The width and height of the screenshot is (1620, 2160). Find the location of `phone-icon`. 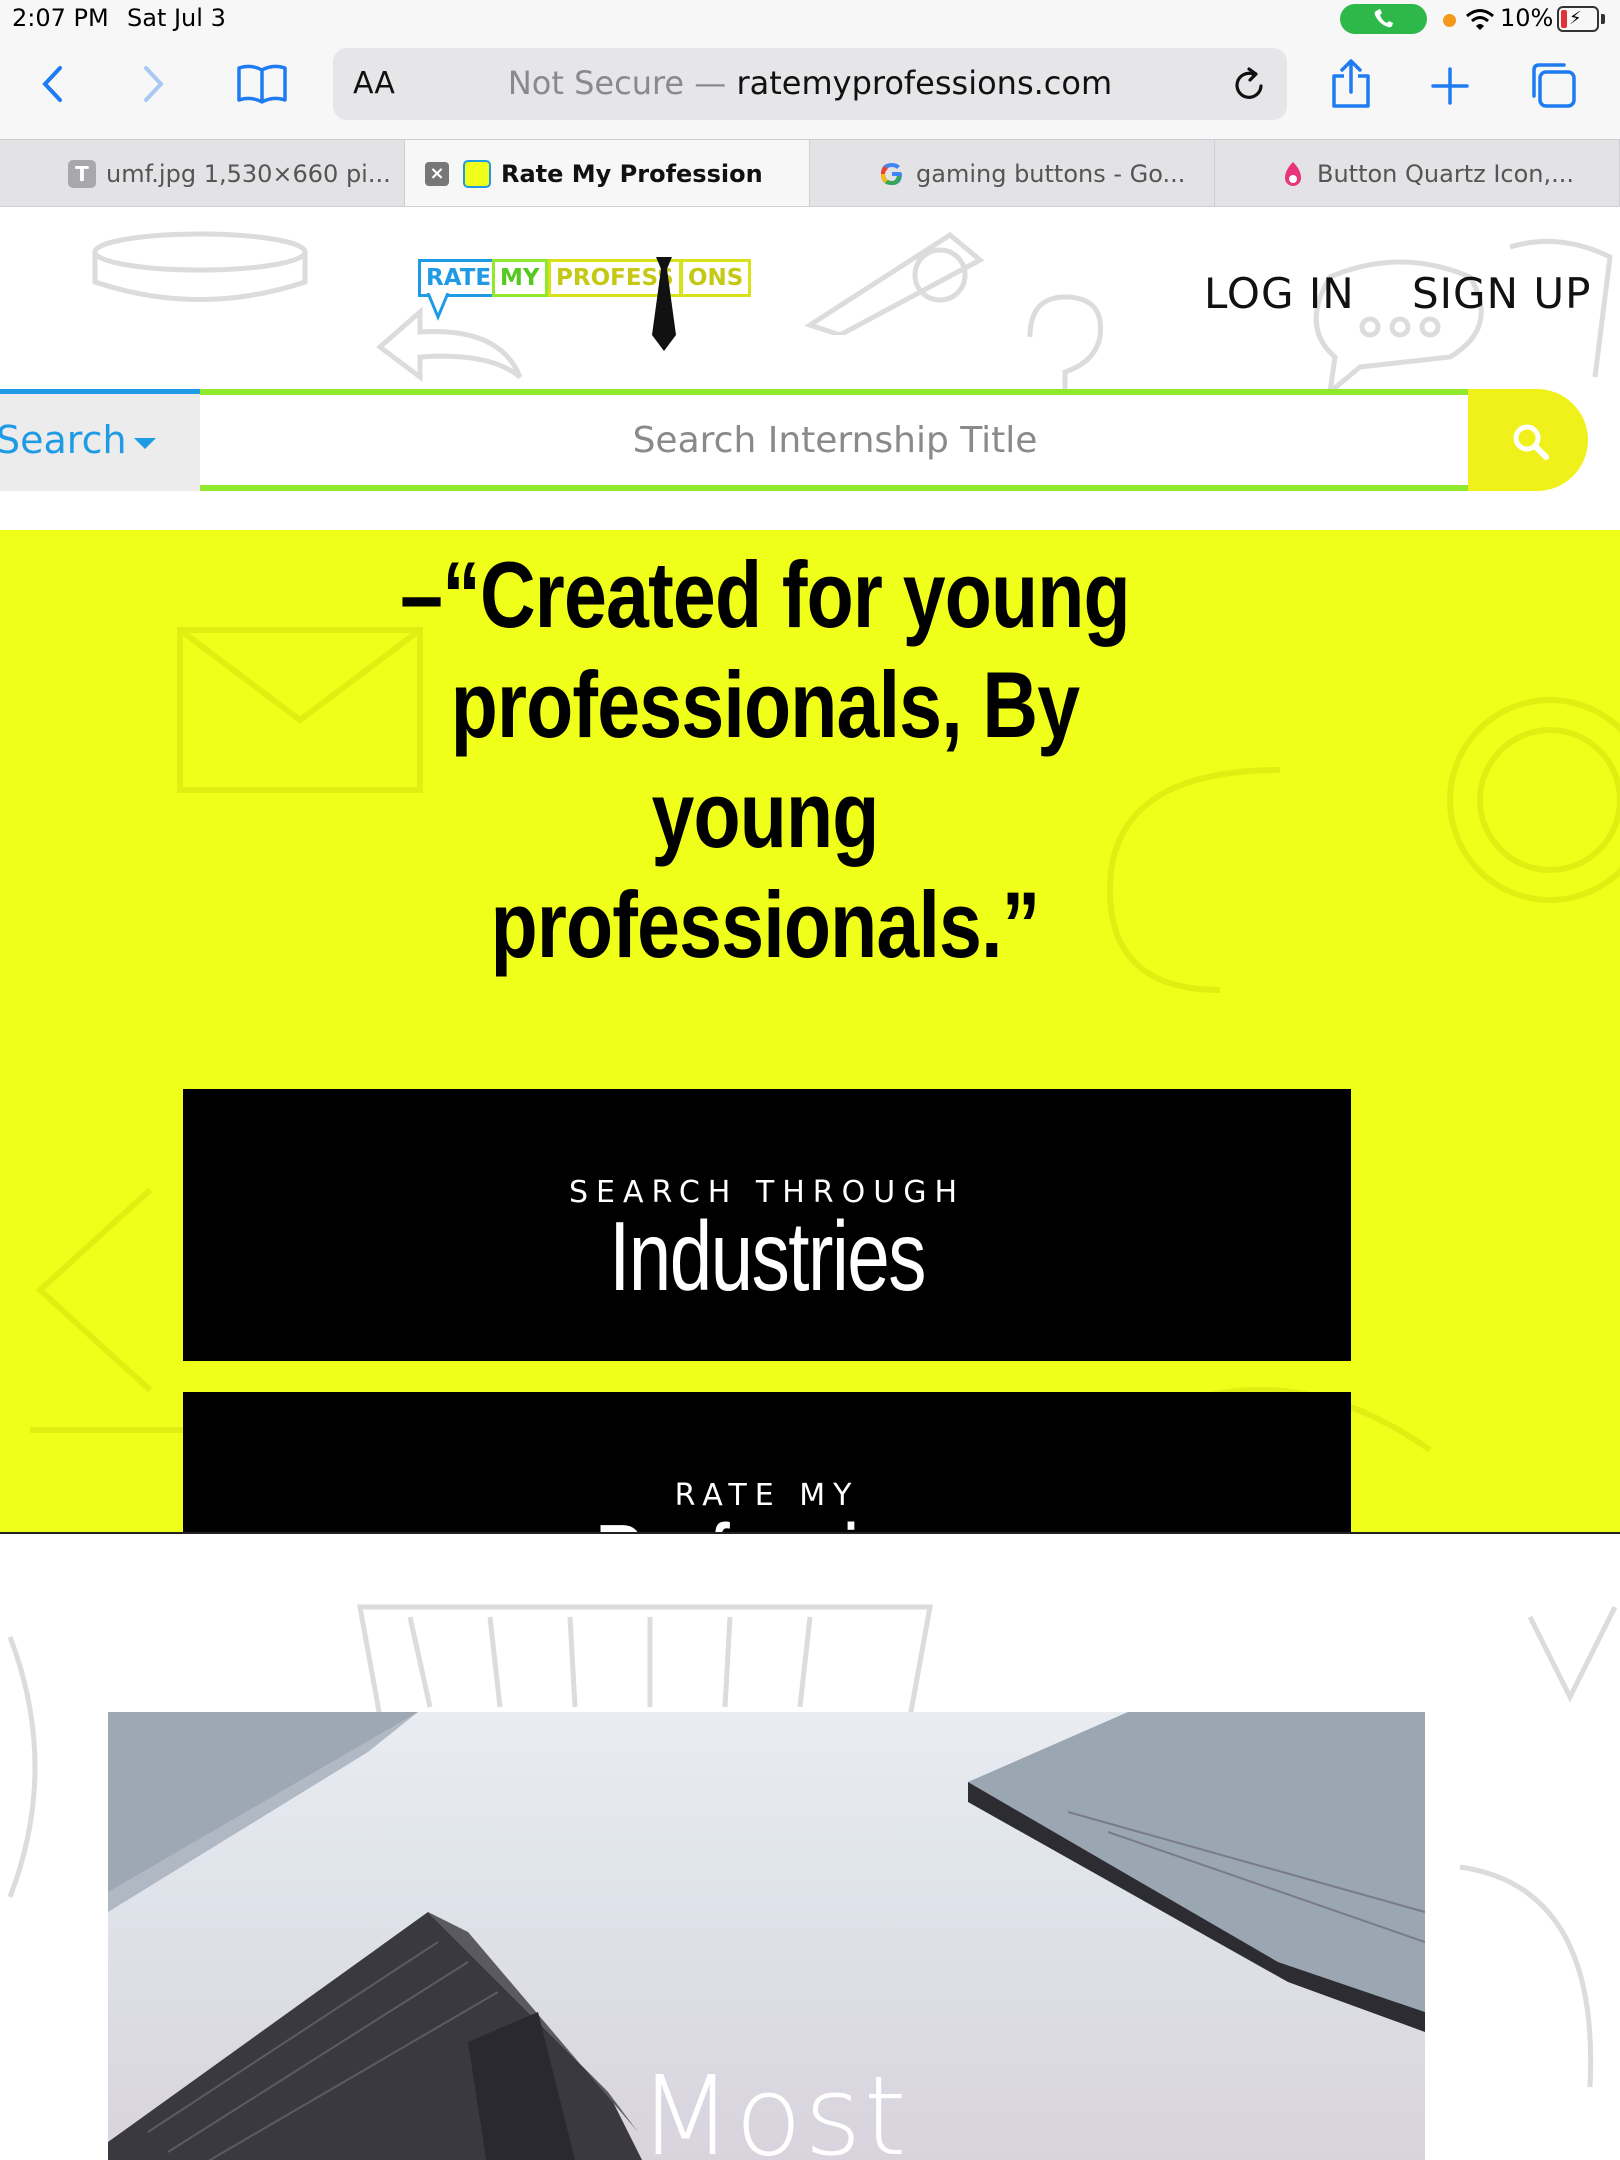

phone-icon is located at coordinates (1383, 18).